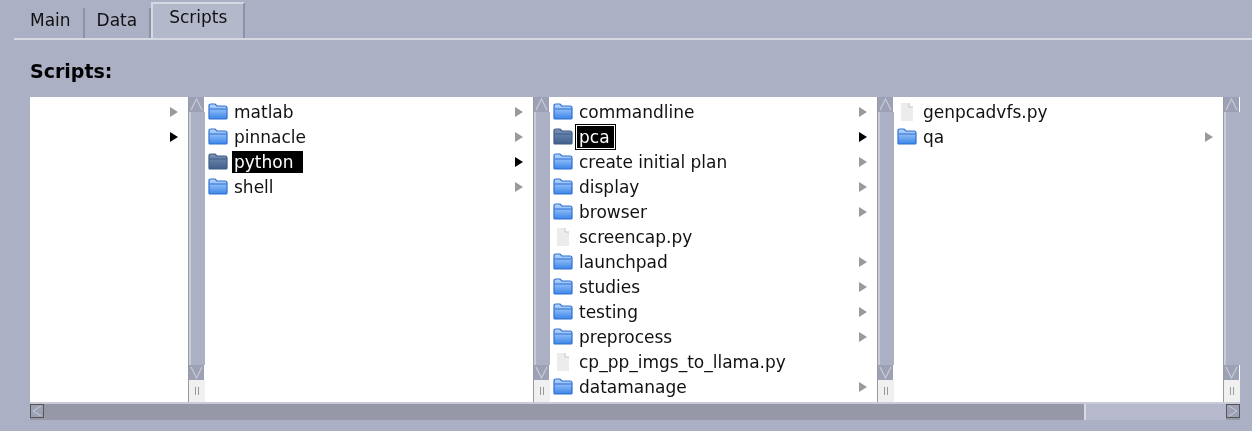  Describe the element at coordinates (635, 412) in the screenshot. I see `horizontal-scrollbar` at that location.